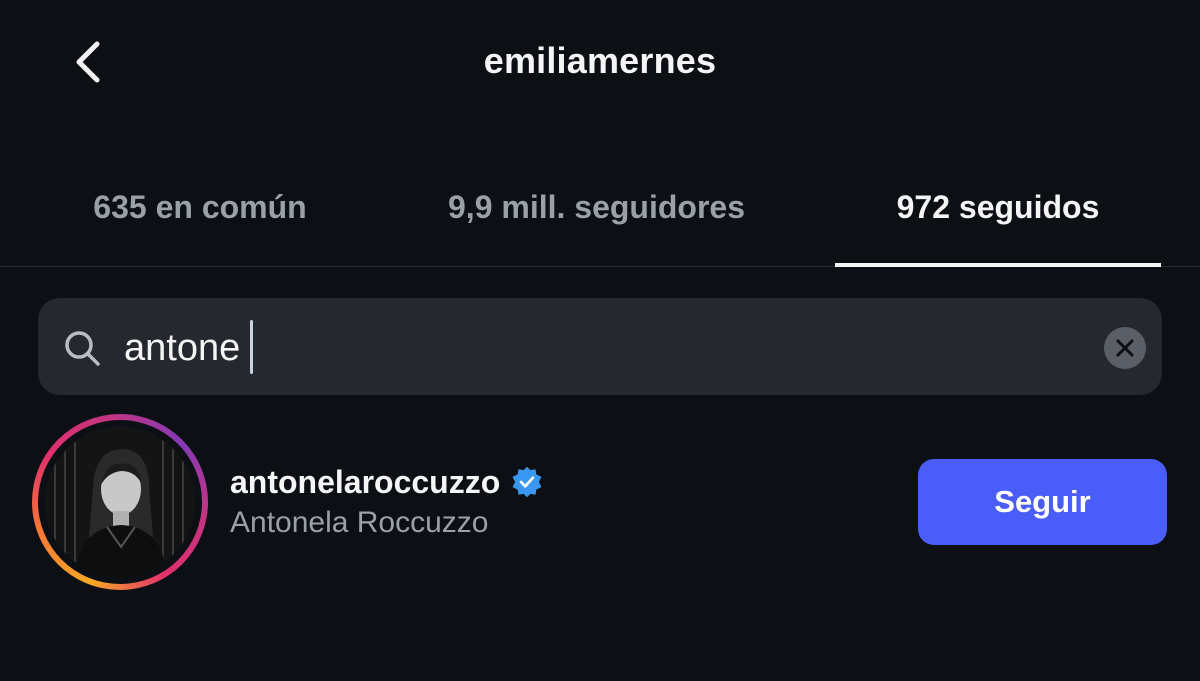 The image size is (1200, 681). What do you see at coordinates (251, 347) in the screenshot?
I see `text-cursor` at bounding box center [251, 347].